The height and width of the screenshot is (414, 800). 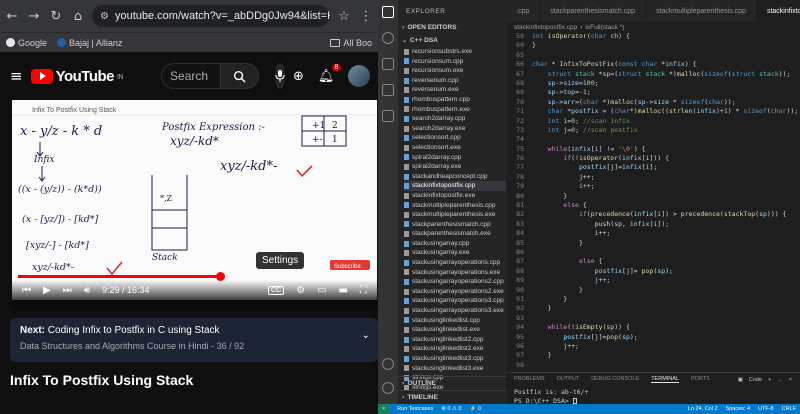 I want to click on bookmark-google: Google, so click(x=26, y=43).